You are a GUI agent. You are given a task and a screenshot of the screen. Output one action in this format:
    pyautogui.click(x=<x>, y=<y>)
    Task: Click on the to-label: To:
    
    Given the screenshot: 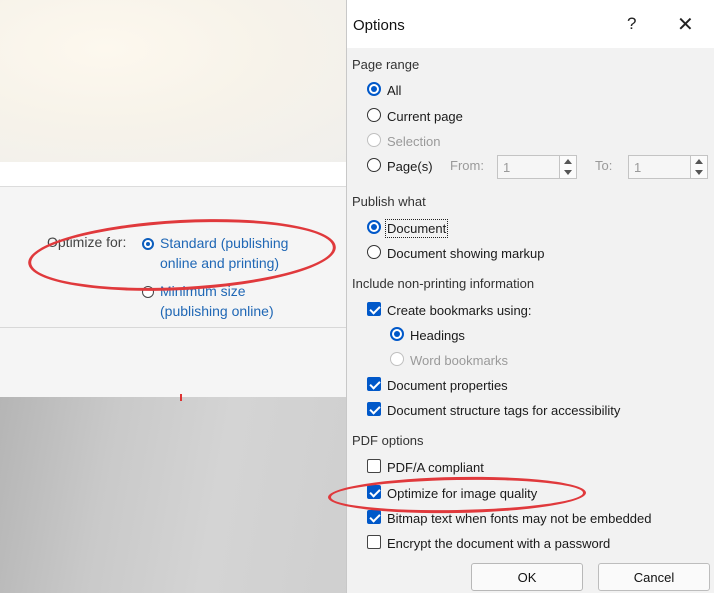 What is the action you would take?
    pyautogui.click(x=604, y=165)
    